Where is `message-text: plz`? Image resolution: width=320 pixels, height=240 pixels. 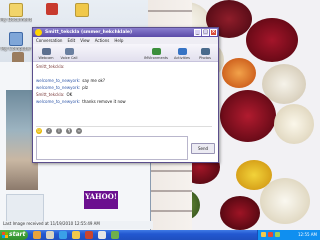
message-text: plz is located at coordinates (85, 87).